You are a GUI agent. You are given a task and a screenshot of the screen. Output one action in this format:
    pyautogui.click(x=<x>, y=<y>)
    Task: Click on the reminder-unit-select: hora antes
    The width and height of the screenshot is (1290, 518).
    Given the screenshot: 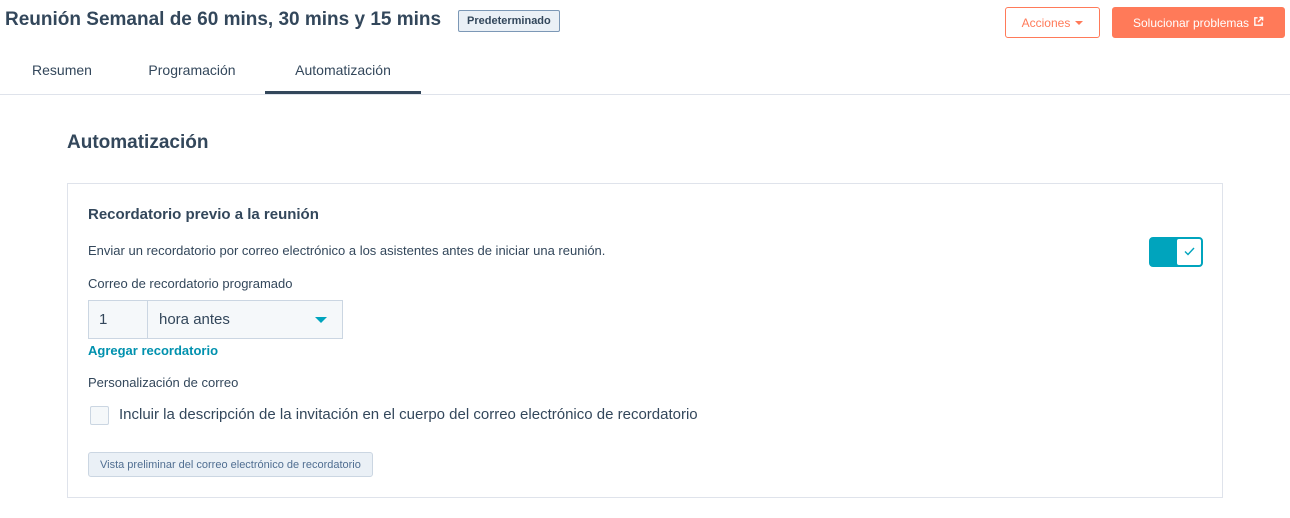 What is the action you would take?
    pyautogui.click(x=245, y=319)
    